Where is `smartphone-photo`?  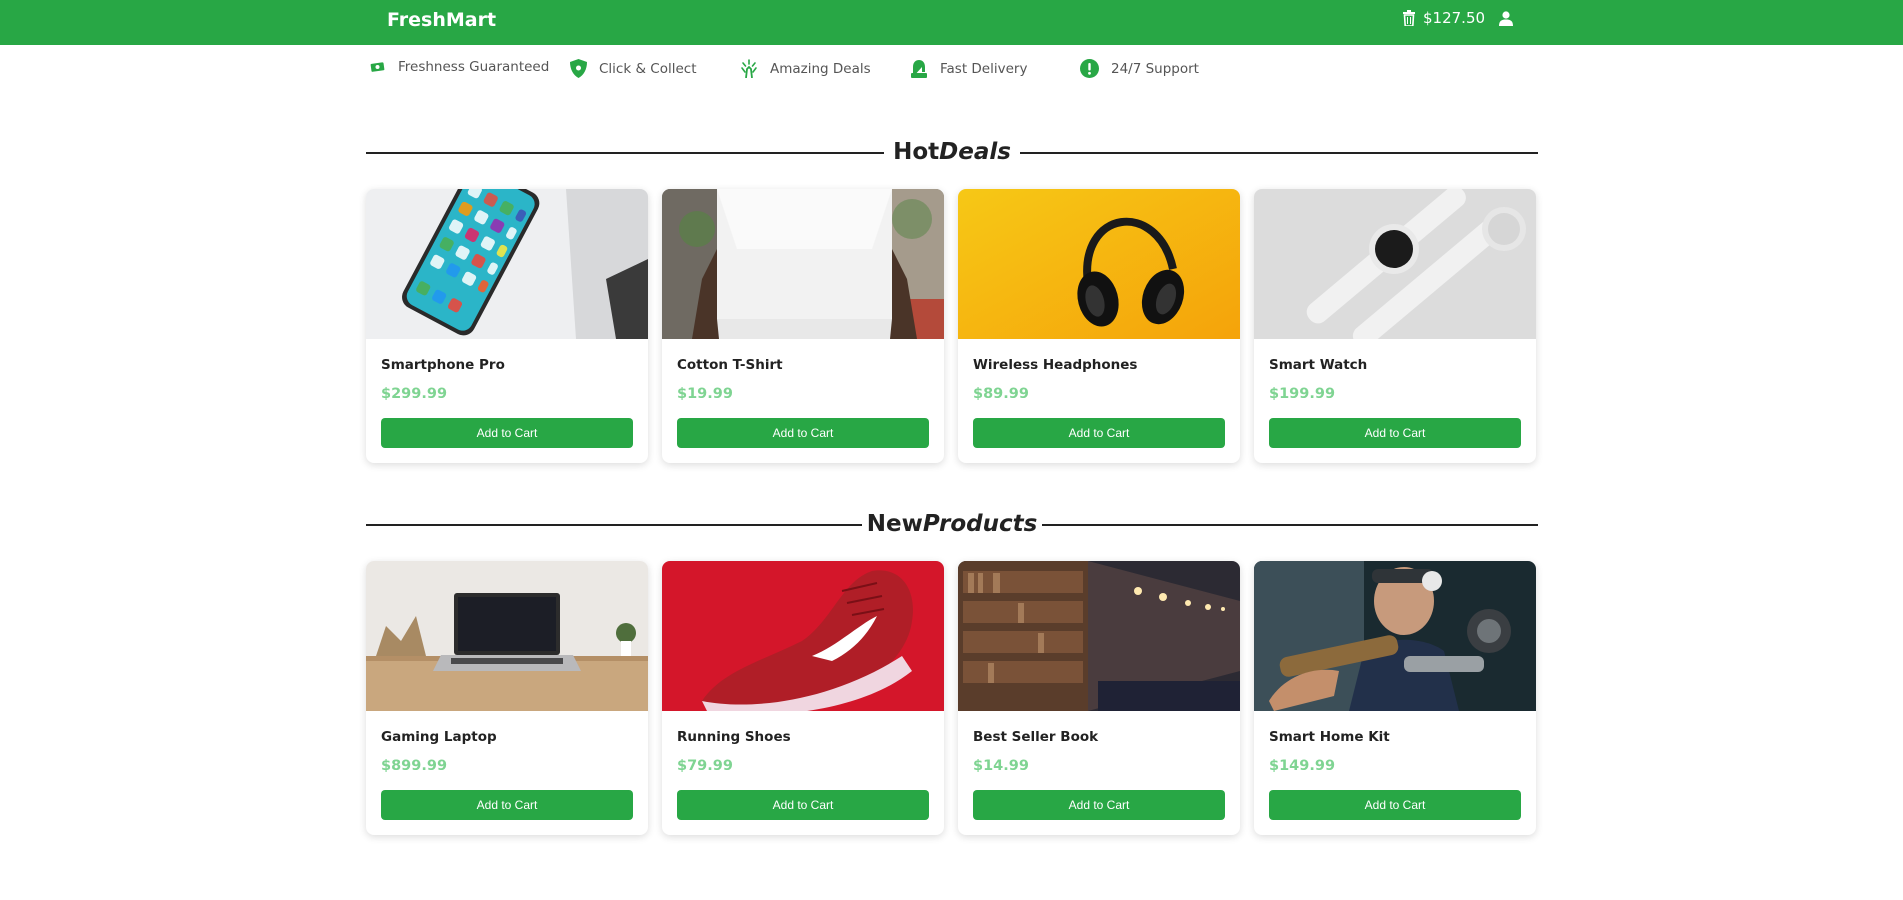
smartphone-photo is located at coordinates (507, 264).